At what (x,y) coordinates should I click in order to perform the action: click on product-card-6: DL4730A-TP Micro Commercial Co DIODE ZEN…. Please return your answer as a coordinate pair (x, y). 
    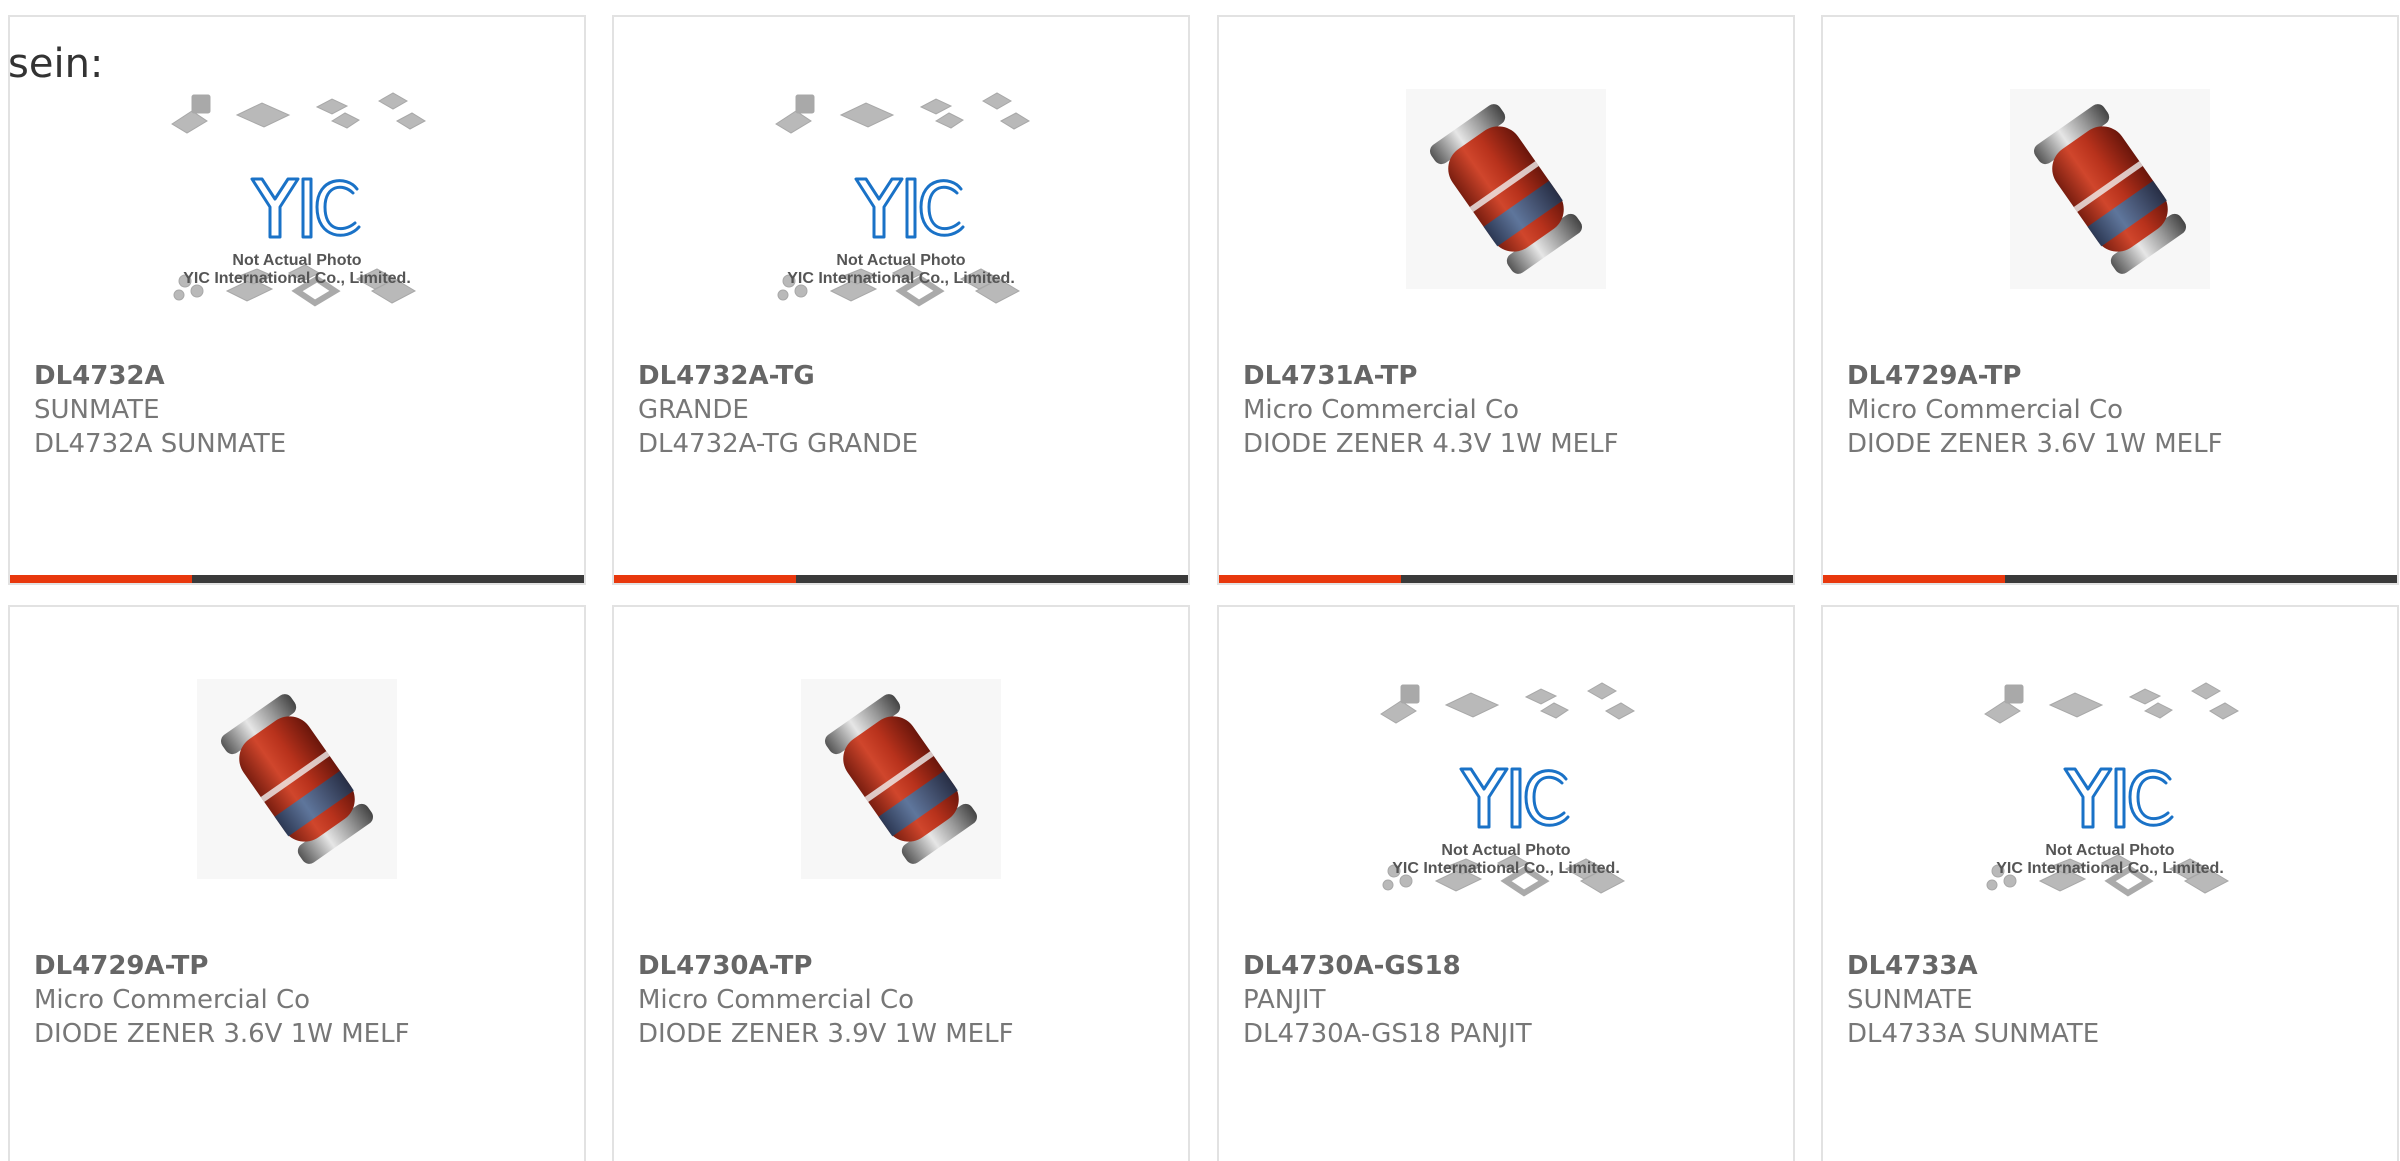
    Looking at the image, I should click on (901, 883).